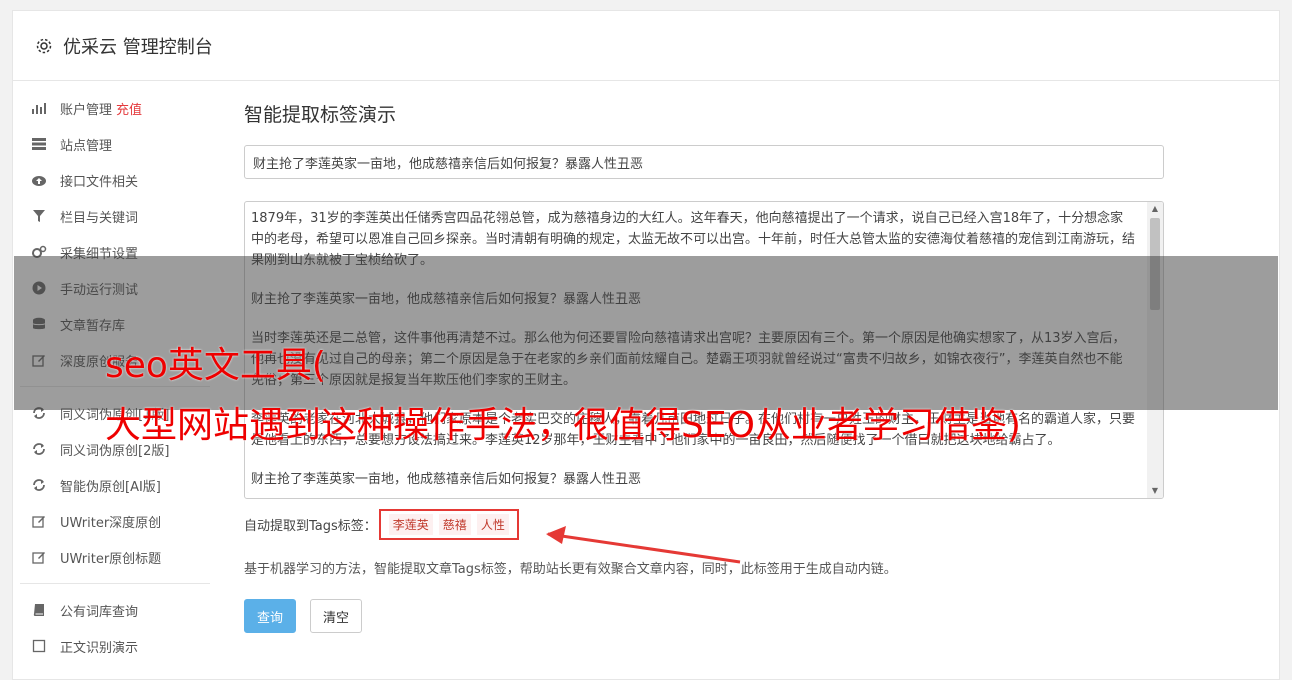 The image size is (1292, 680). What do you see at coordinates (492, 524) in the screenshot?
I see `tag-item: 人性` at bounding box center [492, 524].